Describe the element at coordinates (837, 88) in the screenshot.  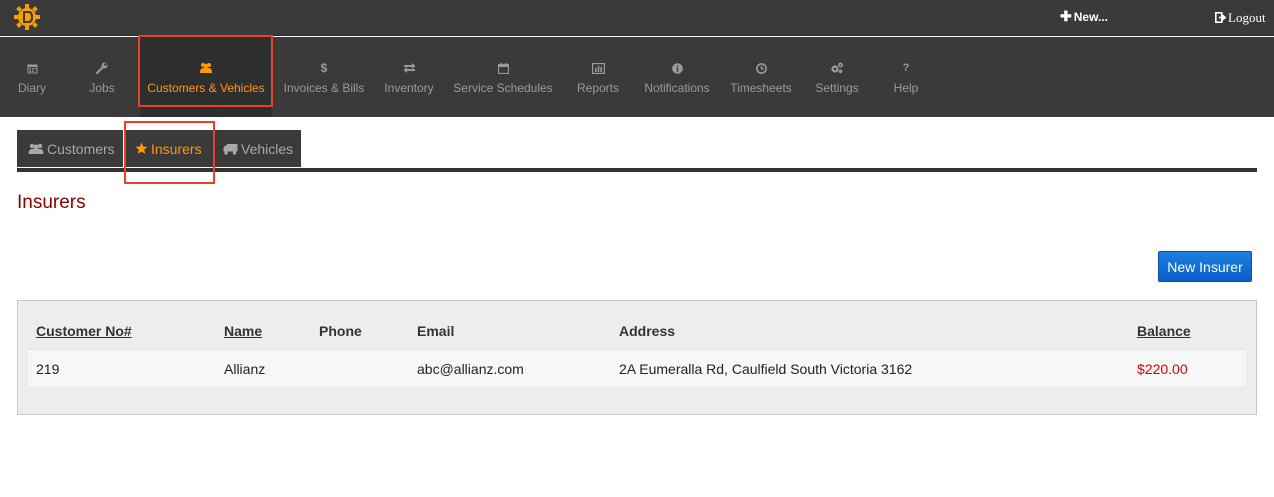
I see `nav-label-settings: Settings` at that location.